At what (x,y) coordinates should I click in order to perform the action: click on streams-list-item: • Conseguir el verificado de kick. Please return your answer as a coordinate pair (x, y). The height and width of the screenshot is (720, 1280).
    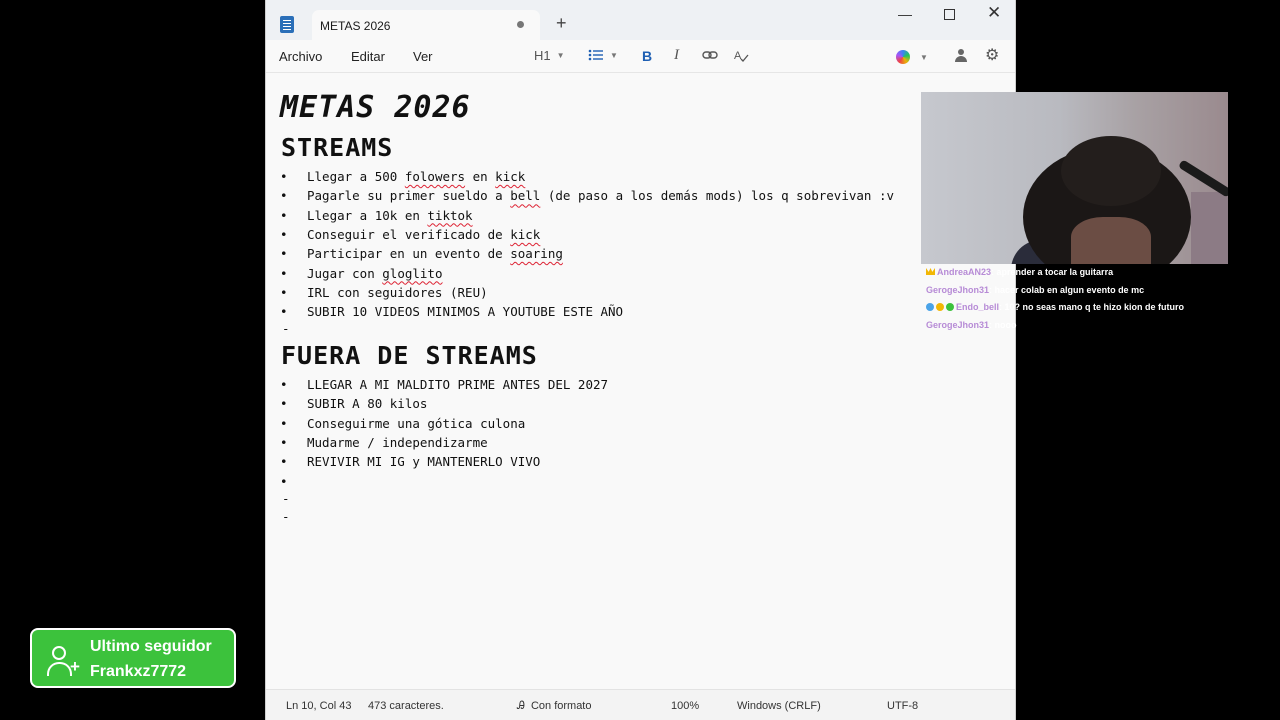
    Looking at the image, I should click on (410, 234).